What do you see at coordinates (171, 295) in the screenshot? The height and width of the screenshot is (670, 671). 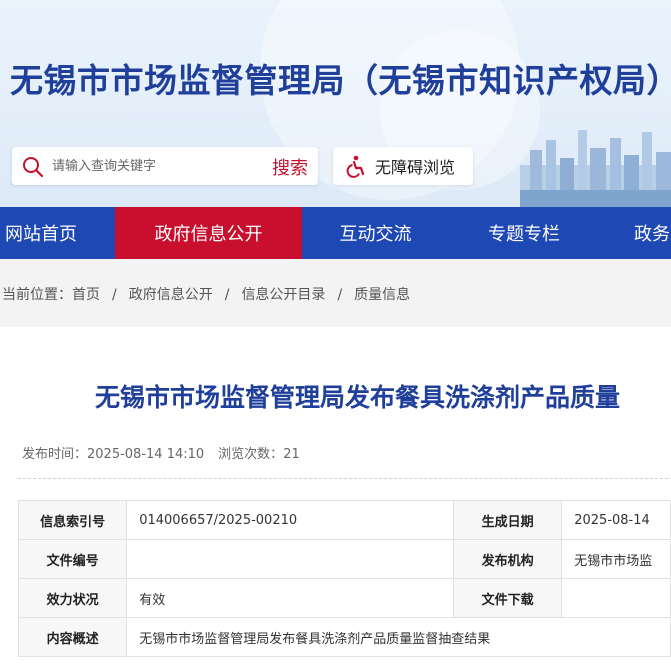 I see `breadcrumb-gov-info: 政府信息公开` at bounding box center [171, 295].